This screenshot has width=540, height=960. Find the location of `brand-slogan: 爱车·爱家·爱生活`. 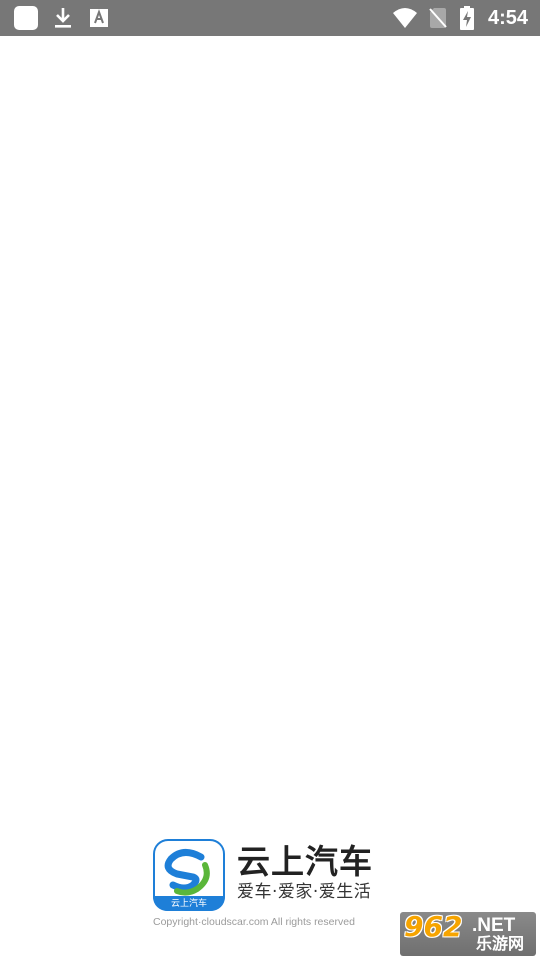

brand-slogan: 爱车·爱家·爱生活 is located at coordinates (304, 892).